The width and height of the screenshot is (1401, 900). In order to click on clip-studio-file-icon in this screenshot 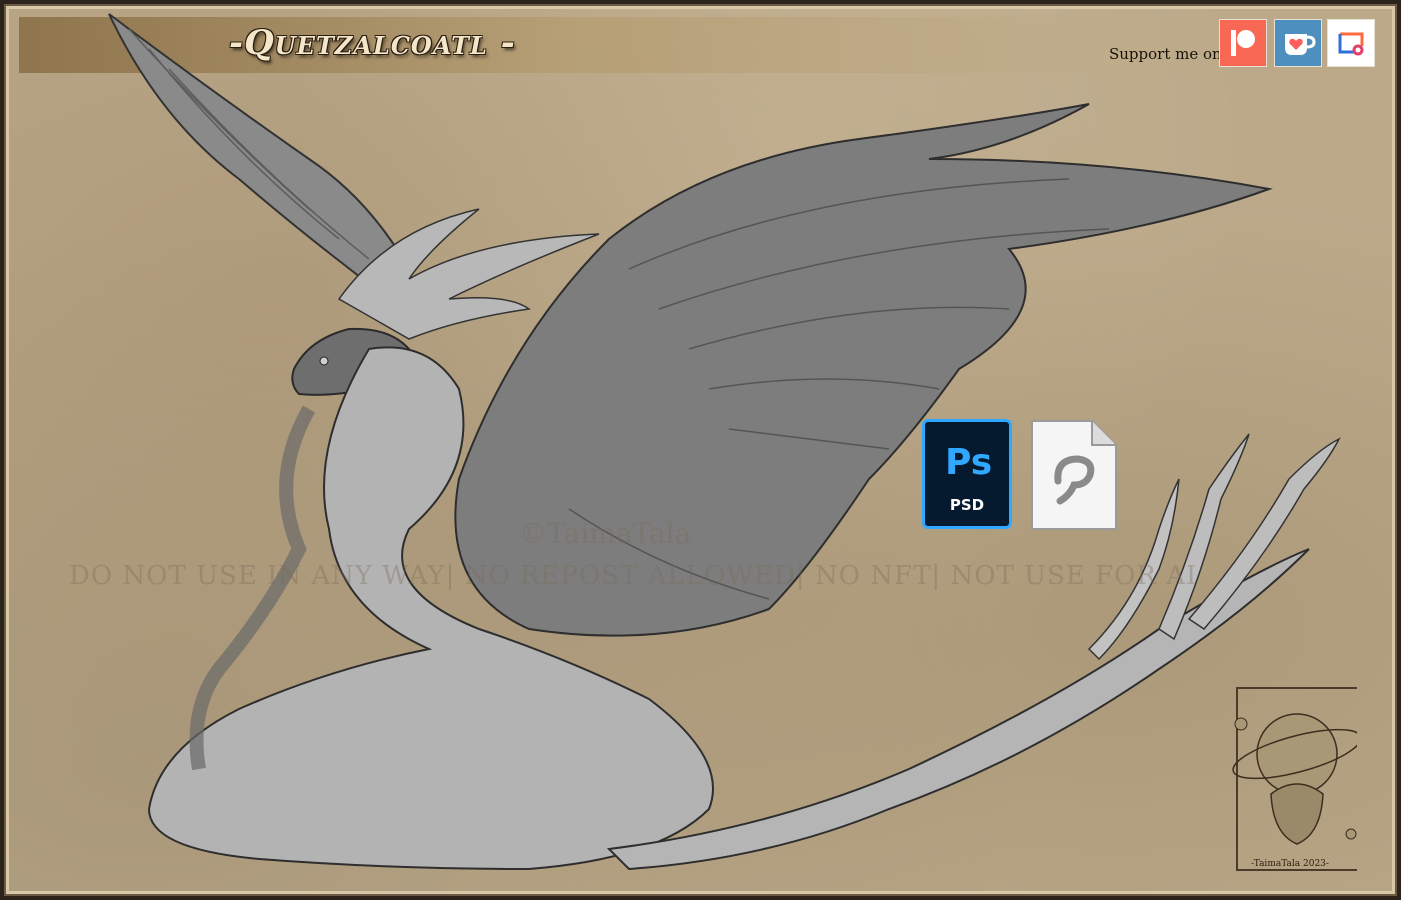, I will do `click(1074, 475)`.